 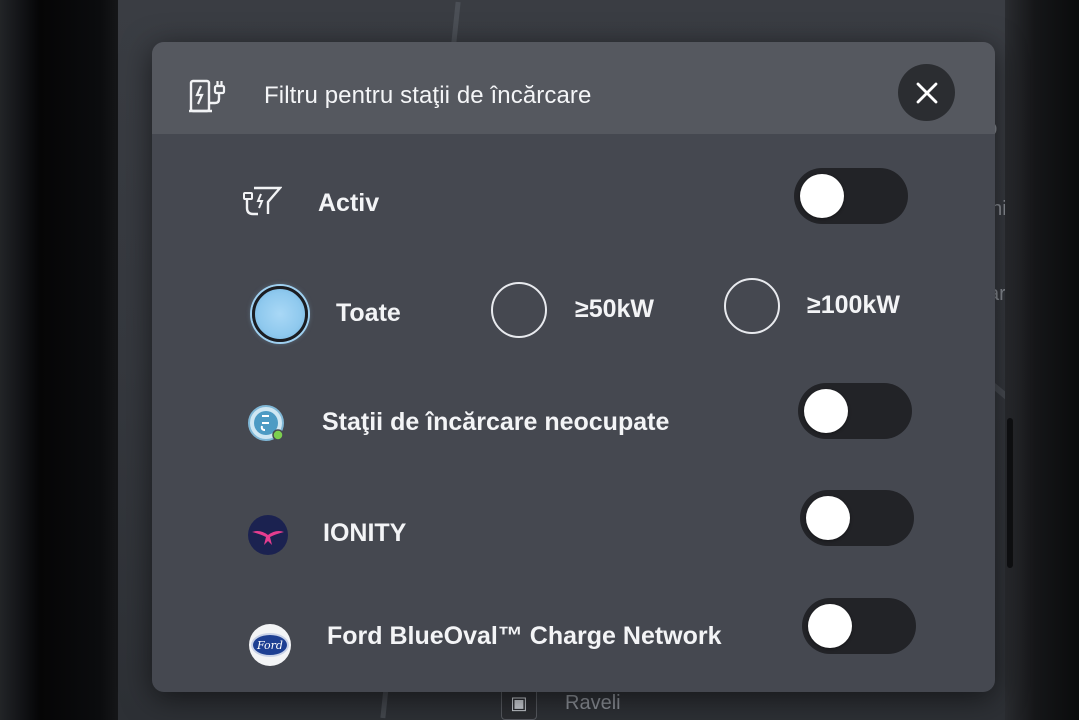 What do you see at coordinates (524, 636) in the screenshot?
I see `ford-network-label: Ford BlueOval™ Charge Network` at bounding box center [524, 636].